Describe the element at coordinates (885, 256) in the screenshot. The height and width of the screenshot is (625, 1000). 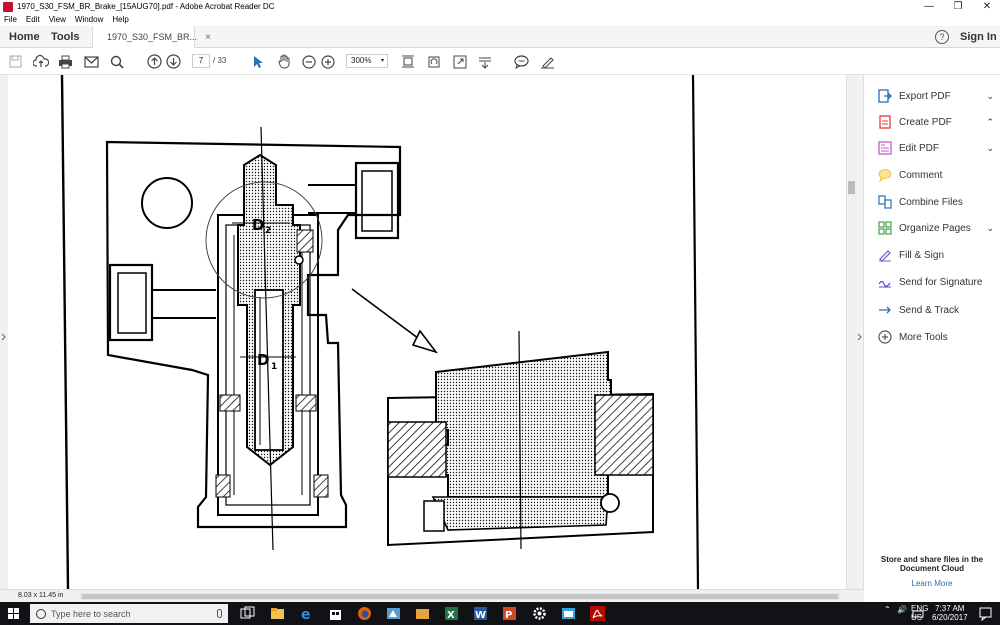
I see `fill-sign-icon` at that location.